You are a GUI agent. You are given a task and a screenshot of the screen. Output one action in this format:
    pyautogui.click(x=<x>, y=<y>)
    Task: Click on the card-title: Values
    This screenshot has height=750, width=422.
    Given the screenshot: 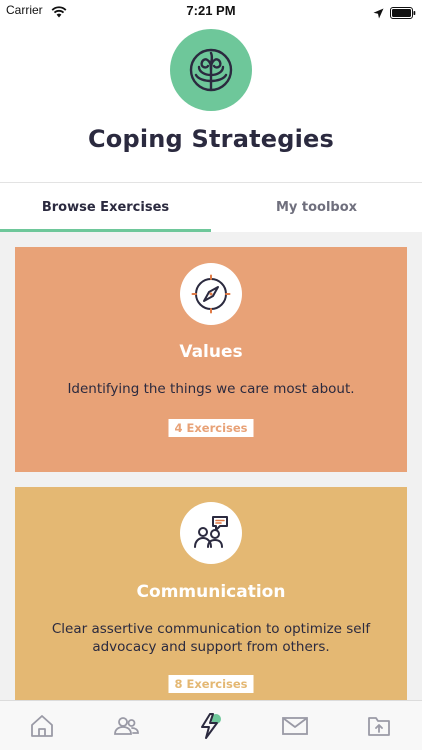 What is the action you would take?
    pyautogui.click(x=211, y=352)
    